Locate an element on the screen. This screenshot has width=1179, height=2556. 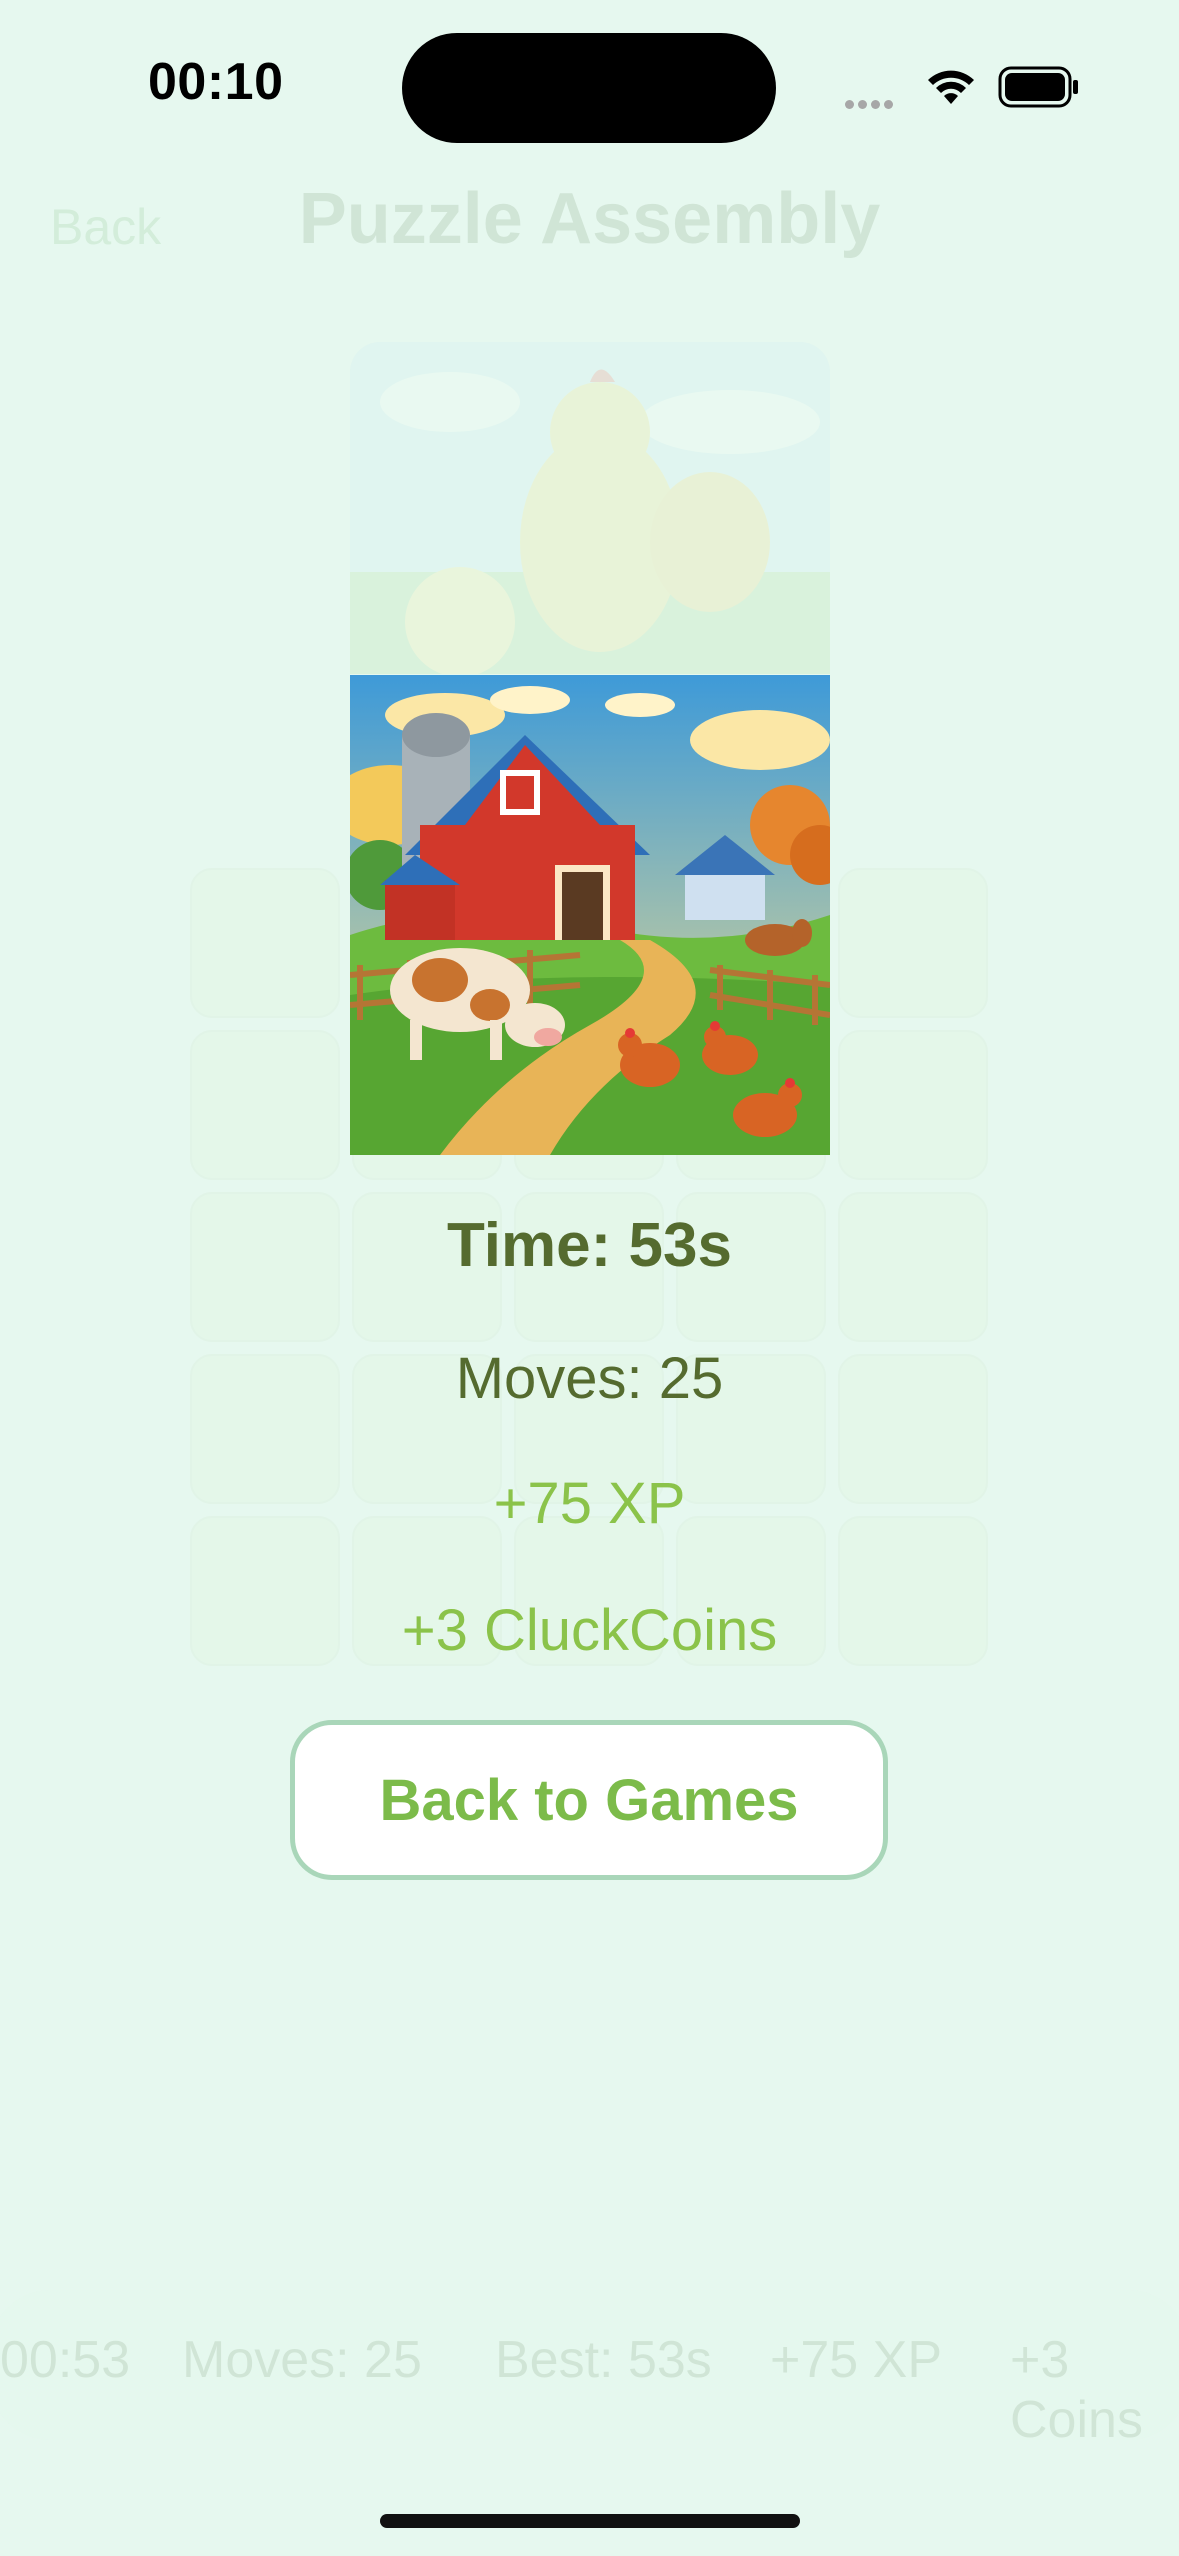
completion-time: Time: 53s is located at coordinates (589, 1245).